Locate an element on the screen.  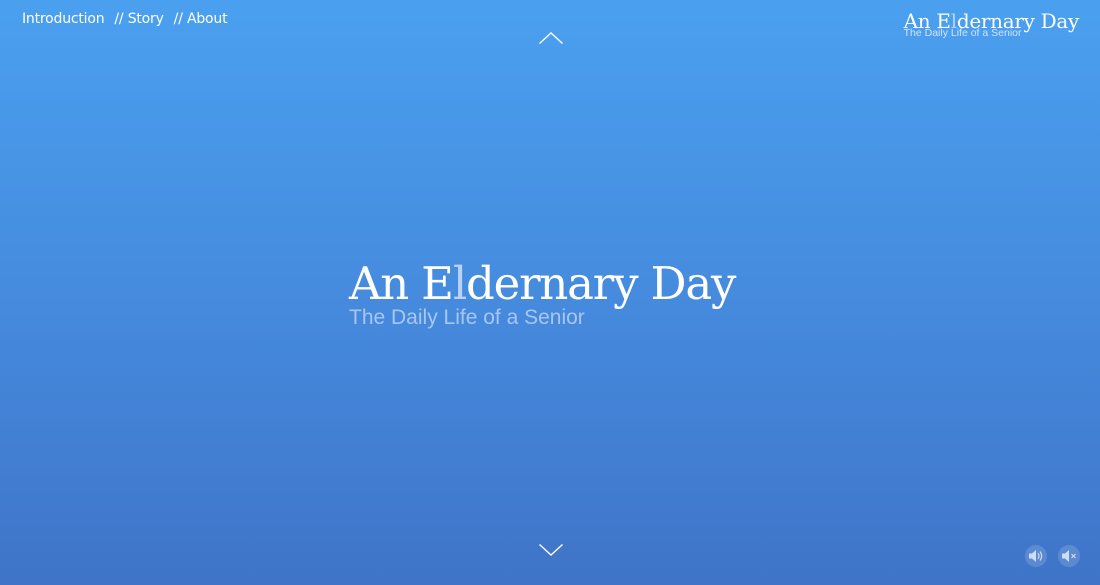
main-nav: Introduction // Story // About is located at coordinates (125, 19).